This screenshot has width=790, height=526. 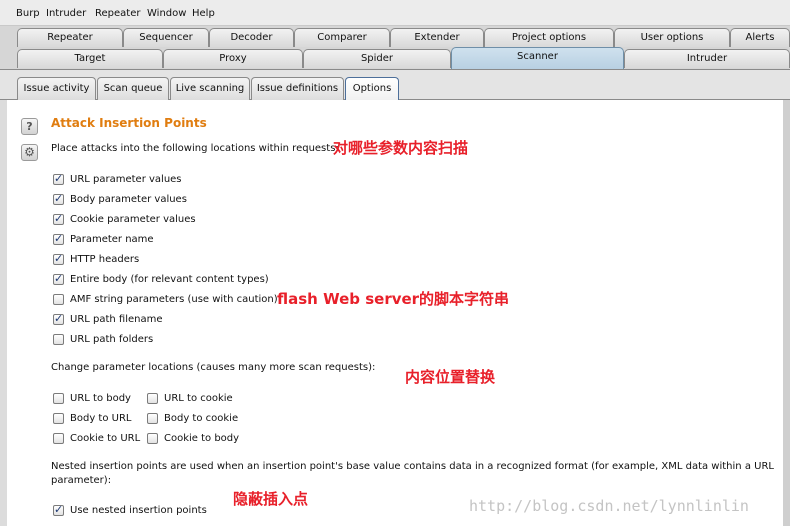 I want to click on subtab-issue-definitions: Issue definitions, so click(x=297, y=88).